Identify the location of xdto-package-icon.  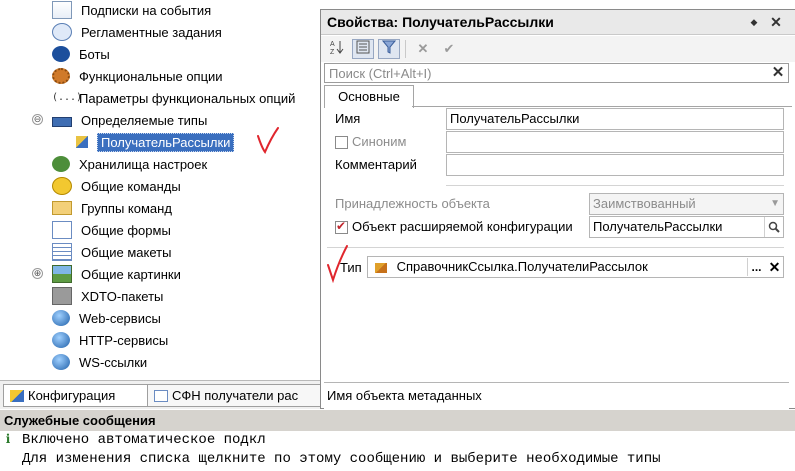
(62, 296).